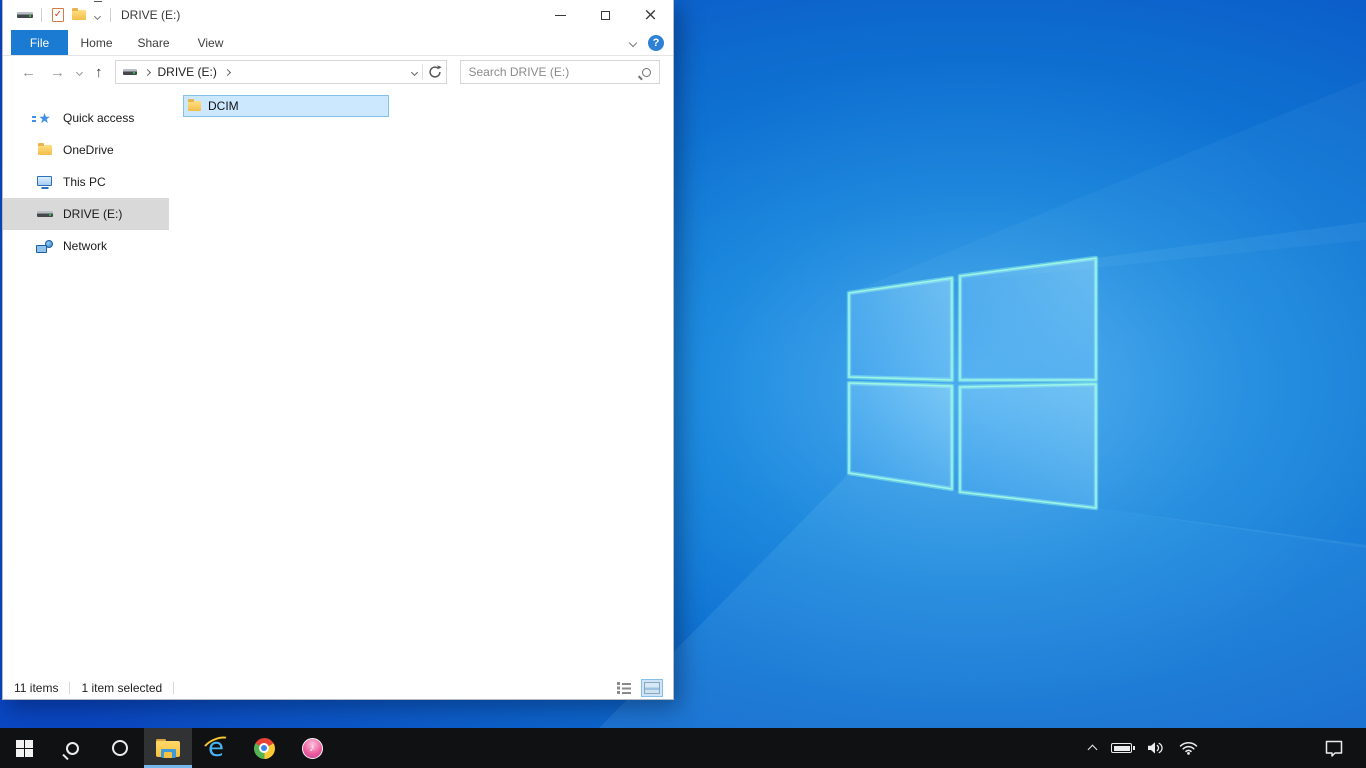 The image size is (1366, 768). What do you see at coordinates (338, 15) in the screenshot?
I see `title-bar: ✓ DRIVE (E:) ×` at bounding box center [338, 15].